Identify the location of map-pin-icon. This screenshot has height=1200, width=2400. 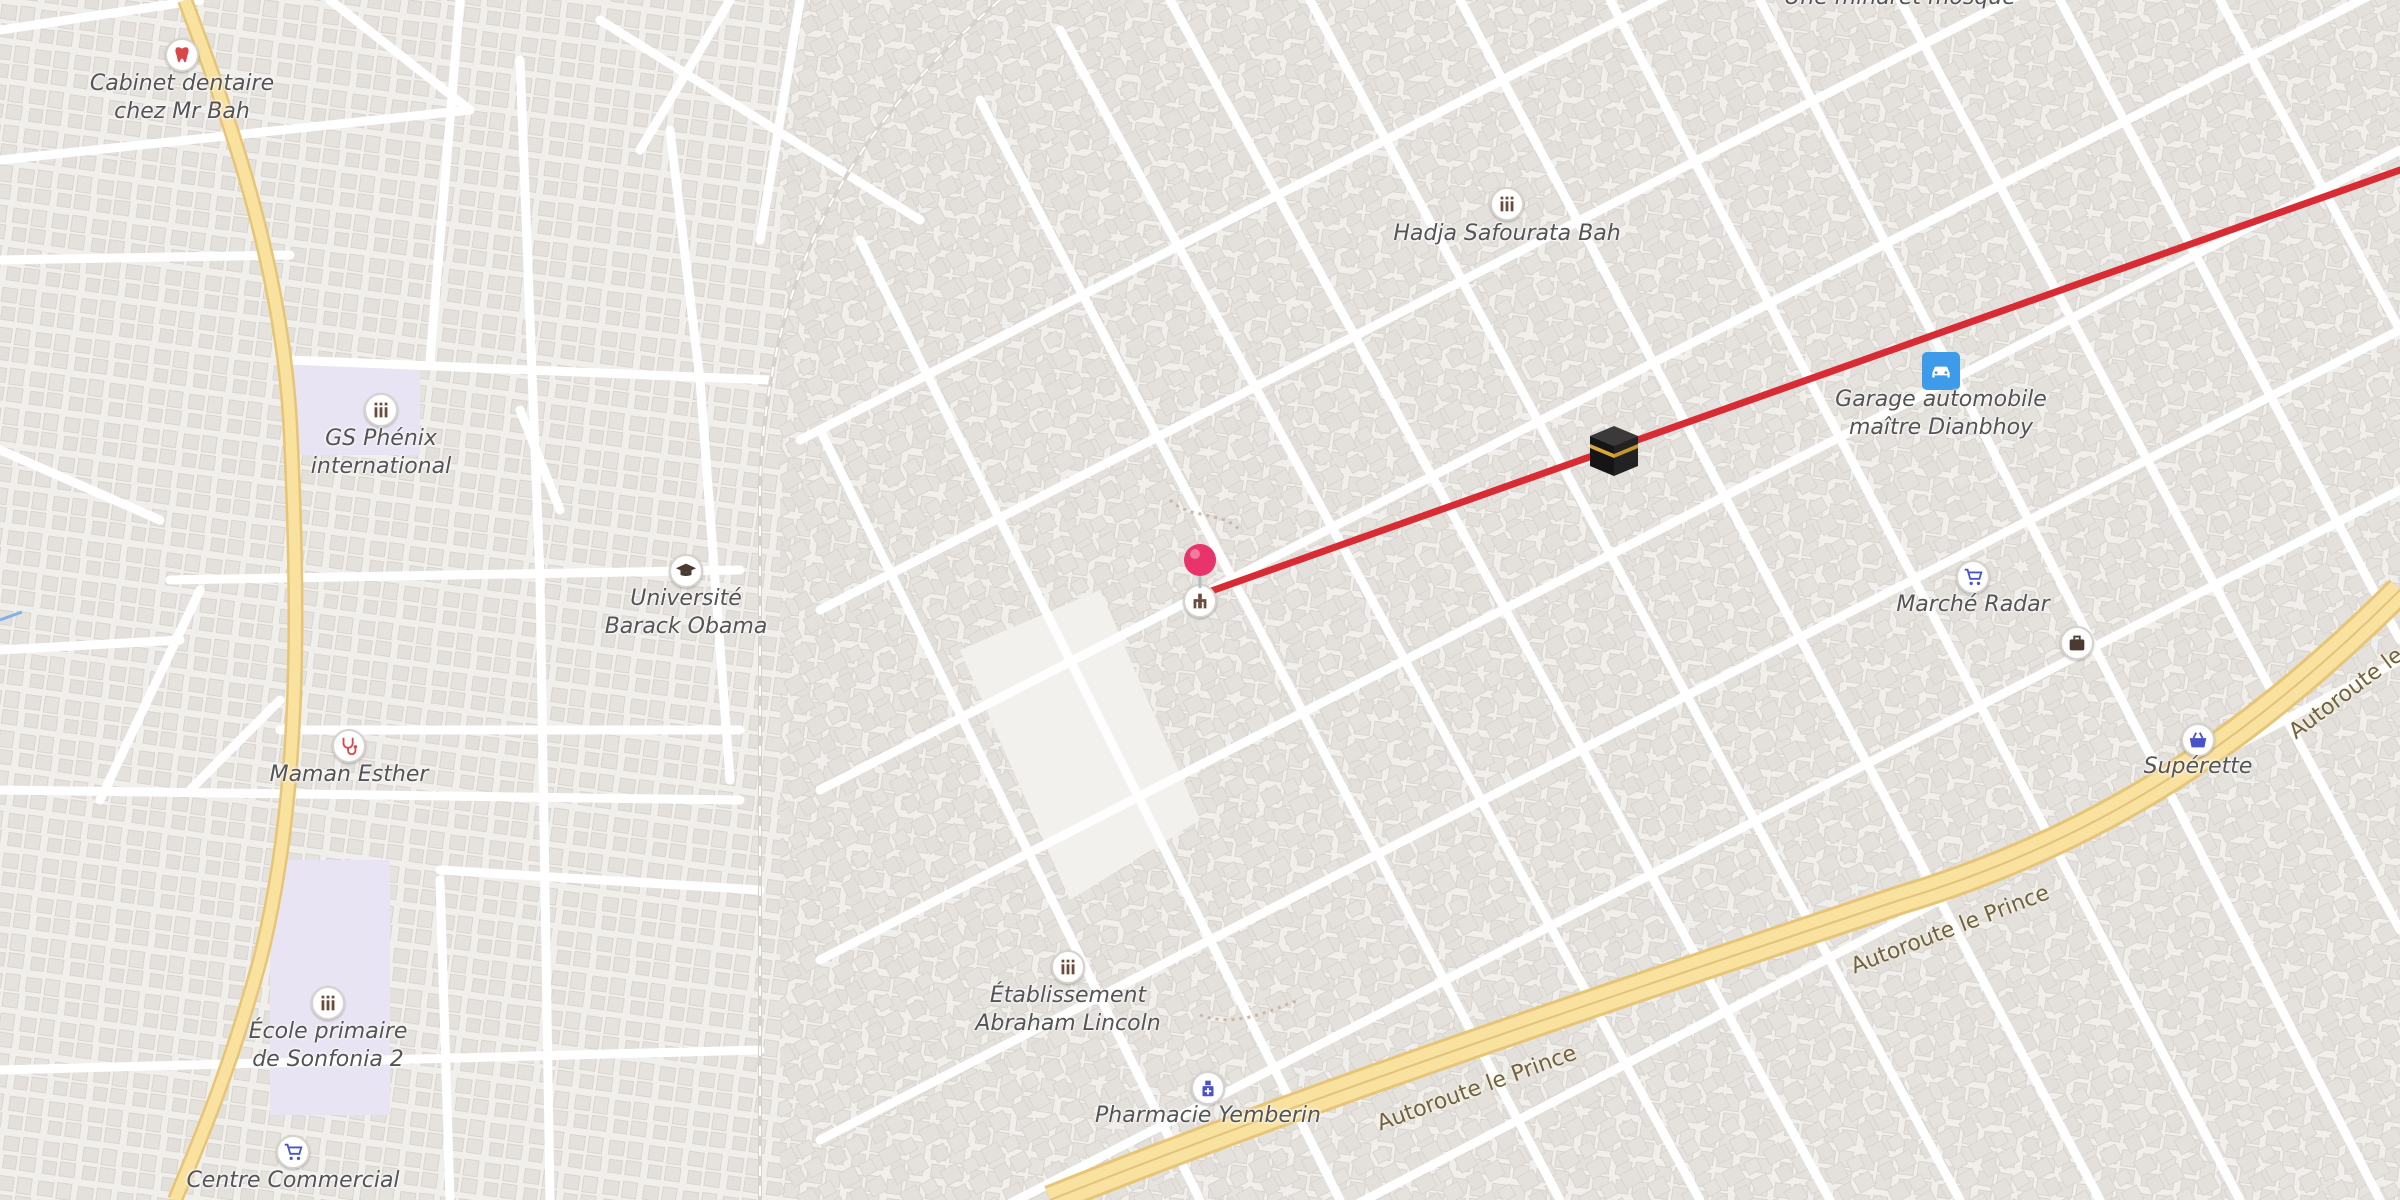
(1200, 567).